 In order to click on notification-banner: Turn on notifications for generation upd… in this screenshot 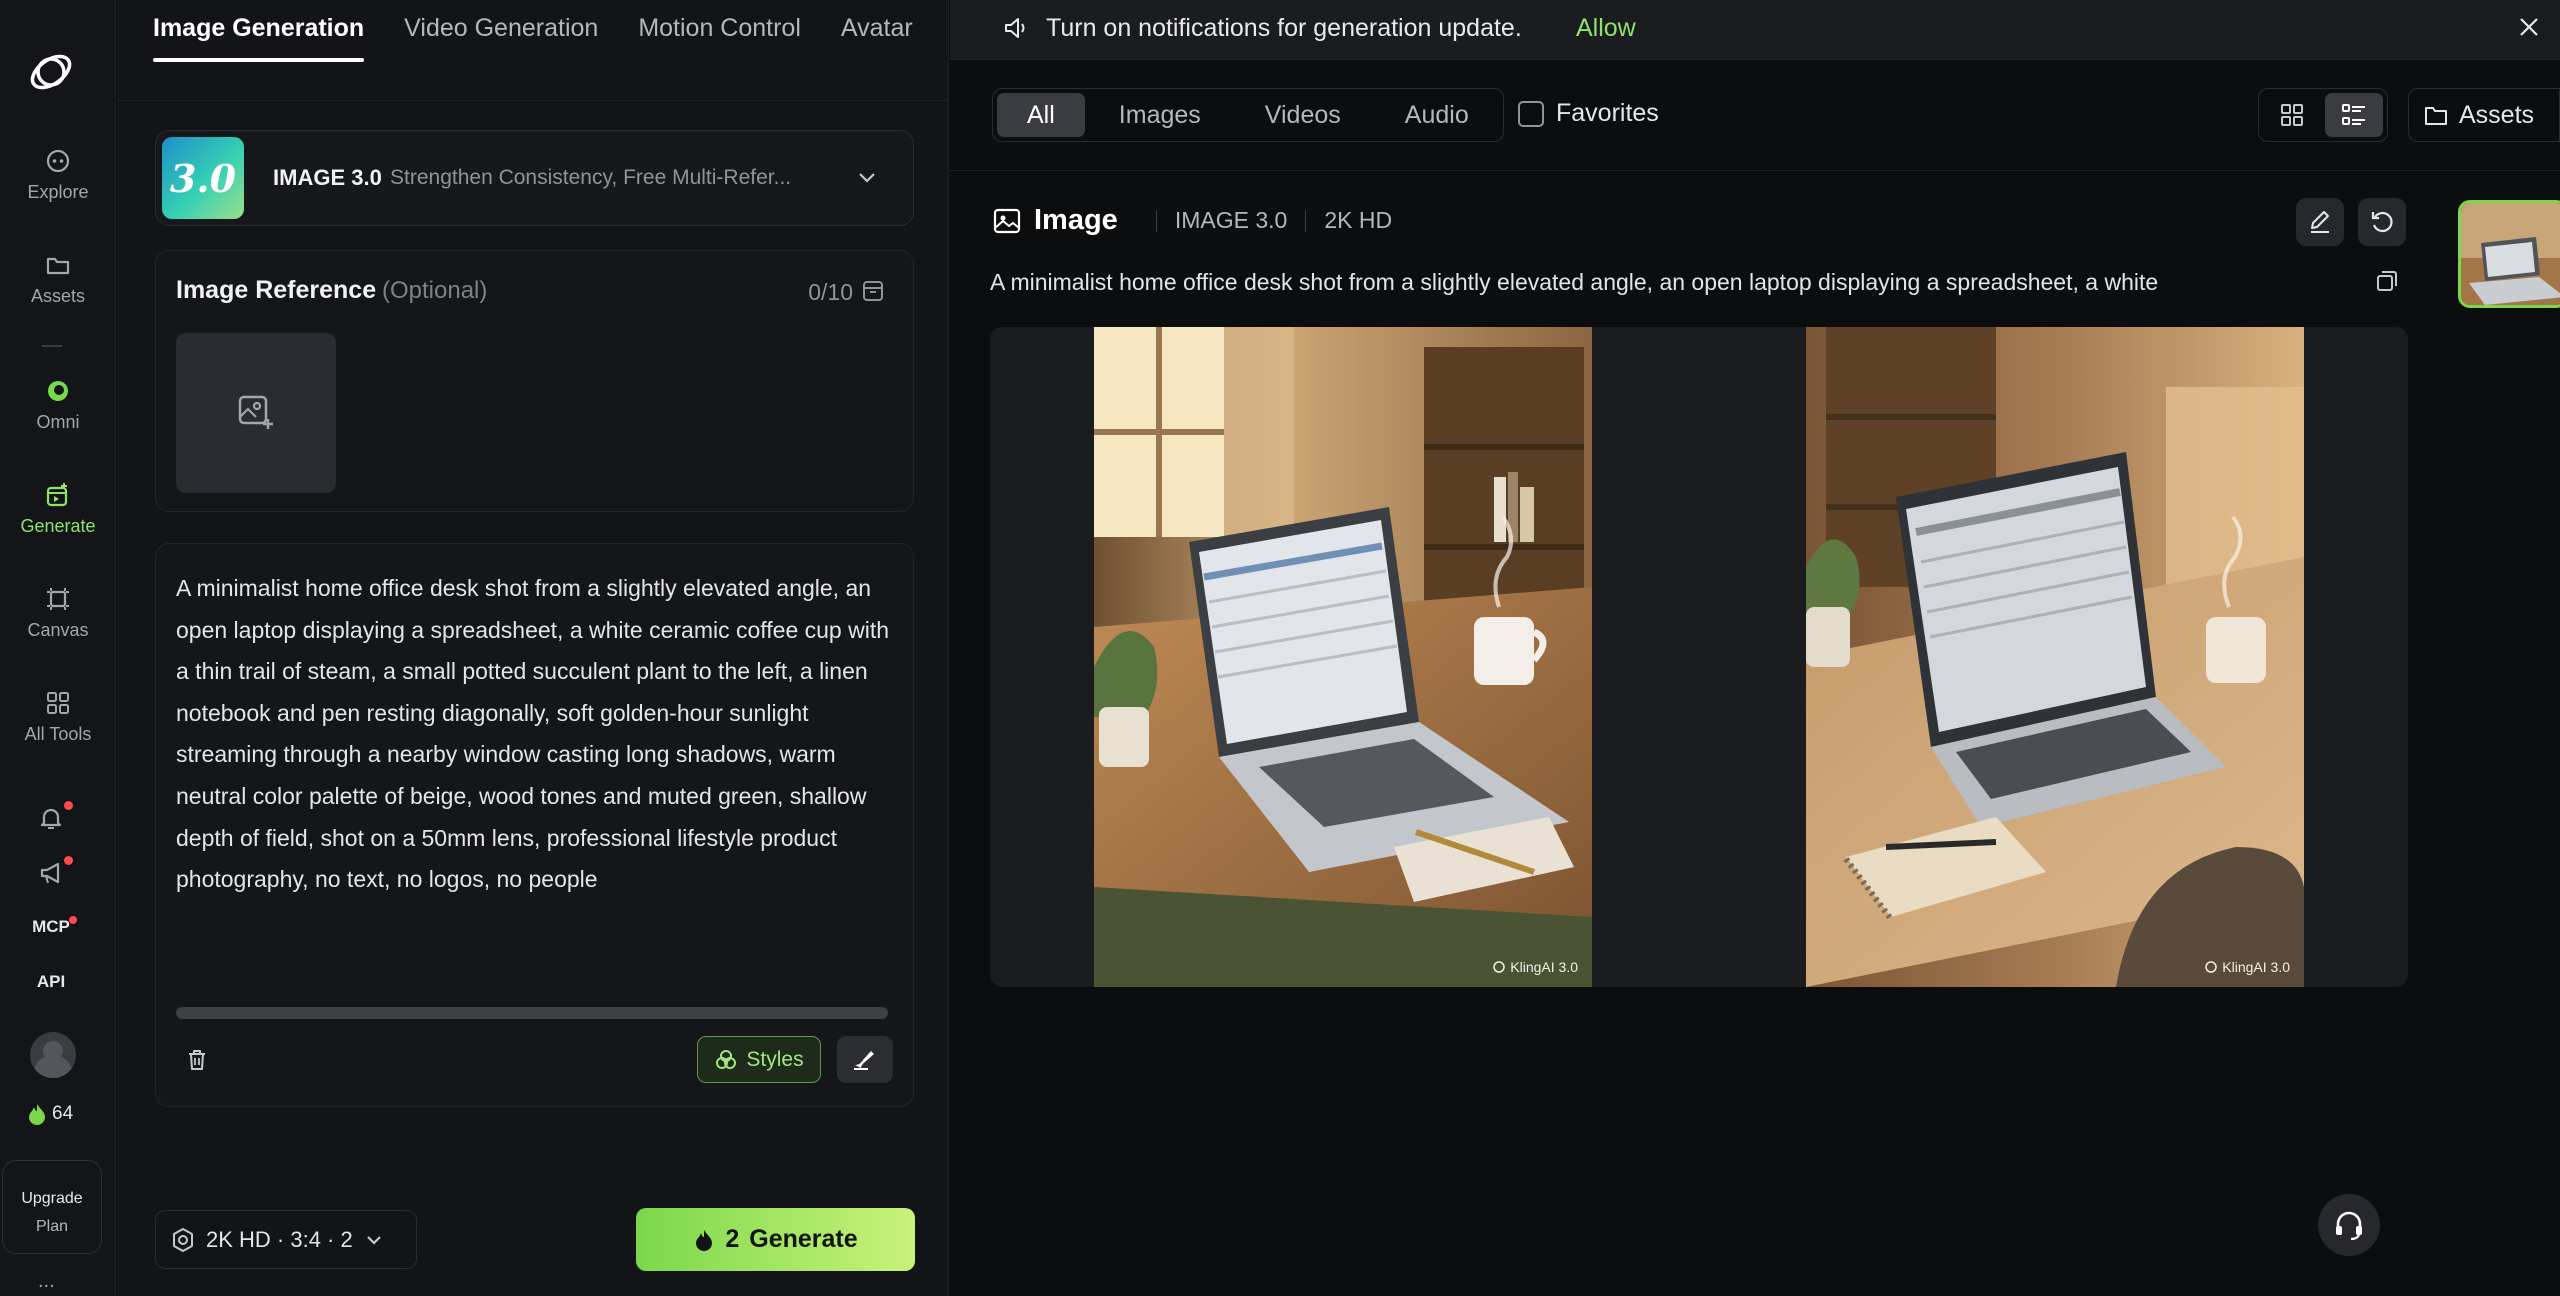, I will do `click(1755, 30)`.